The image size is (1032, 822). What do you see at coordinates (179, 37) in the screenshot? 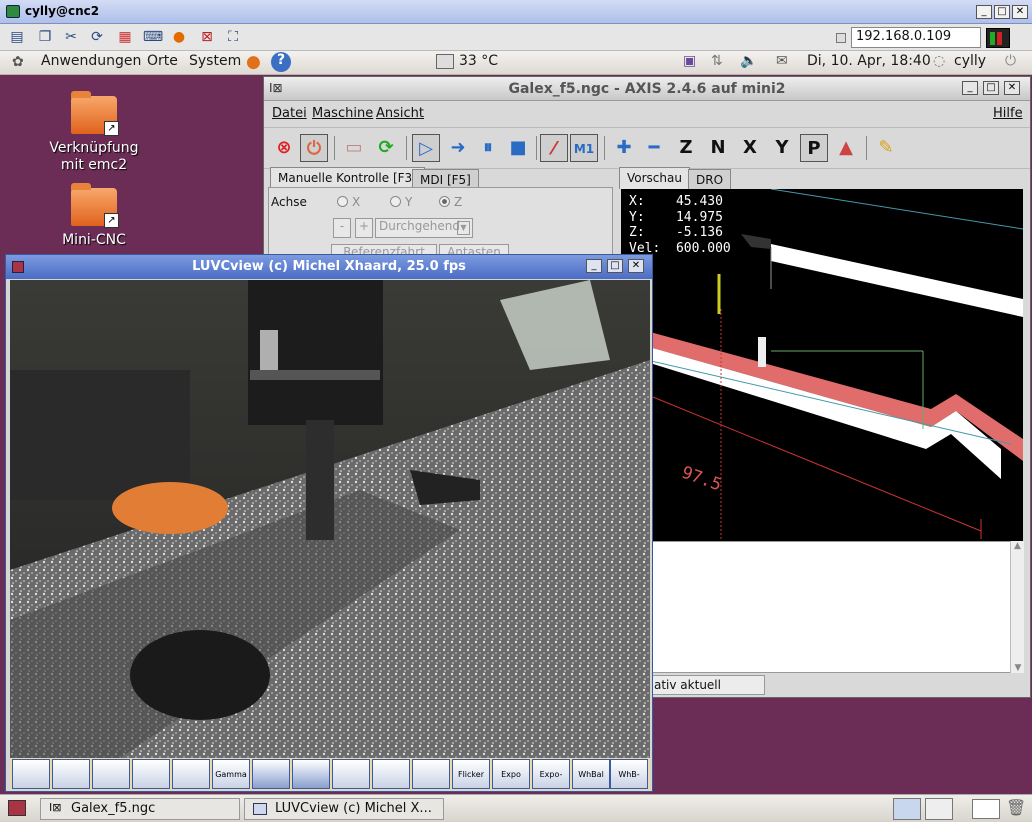
I see `alert-icon: ●` at bounding box center [179, 37].